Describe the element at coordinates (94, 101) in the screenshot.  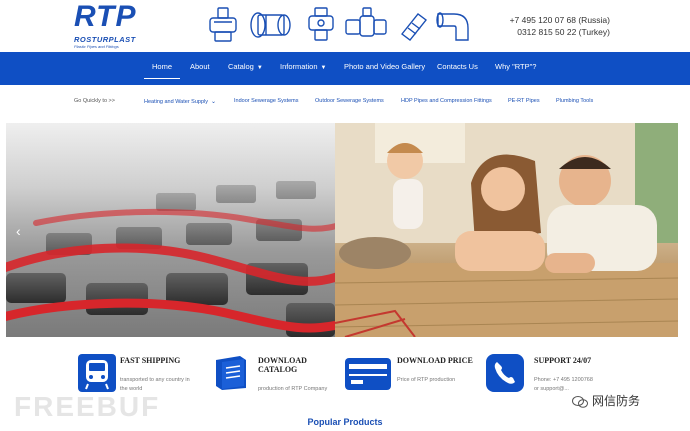
I see `quick-links-label: Go Quickly to >>` at that location.